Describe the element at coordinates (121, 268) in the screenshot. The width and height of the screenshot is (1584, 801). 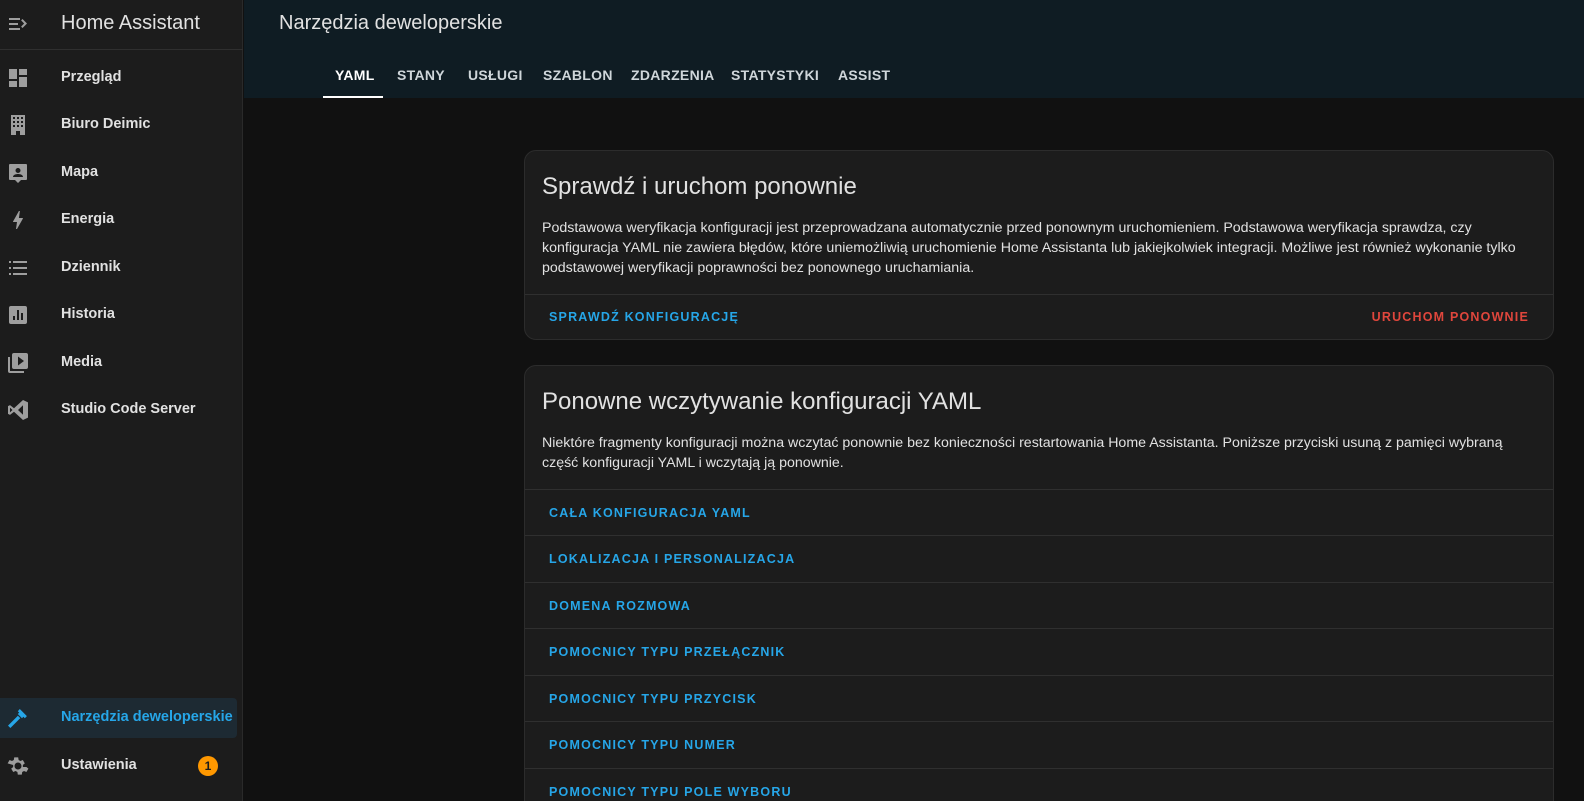
I see `sidebar-item-dziennik: Dziennik` at that location.